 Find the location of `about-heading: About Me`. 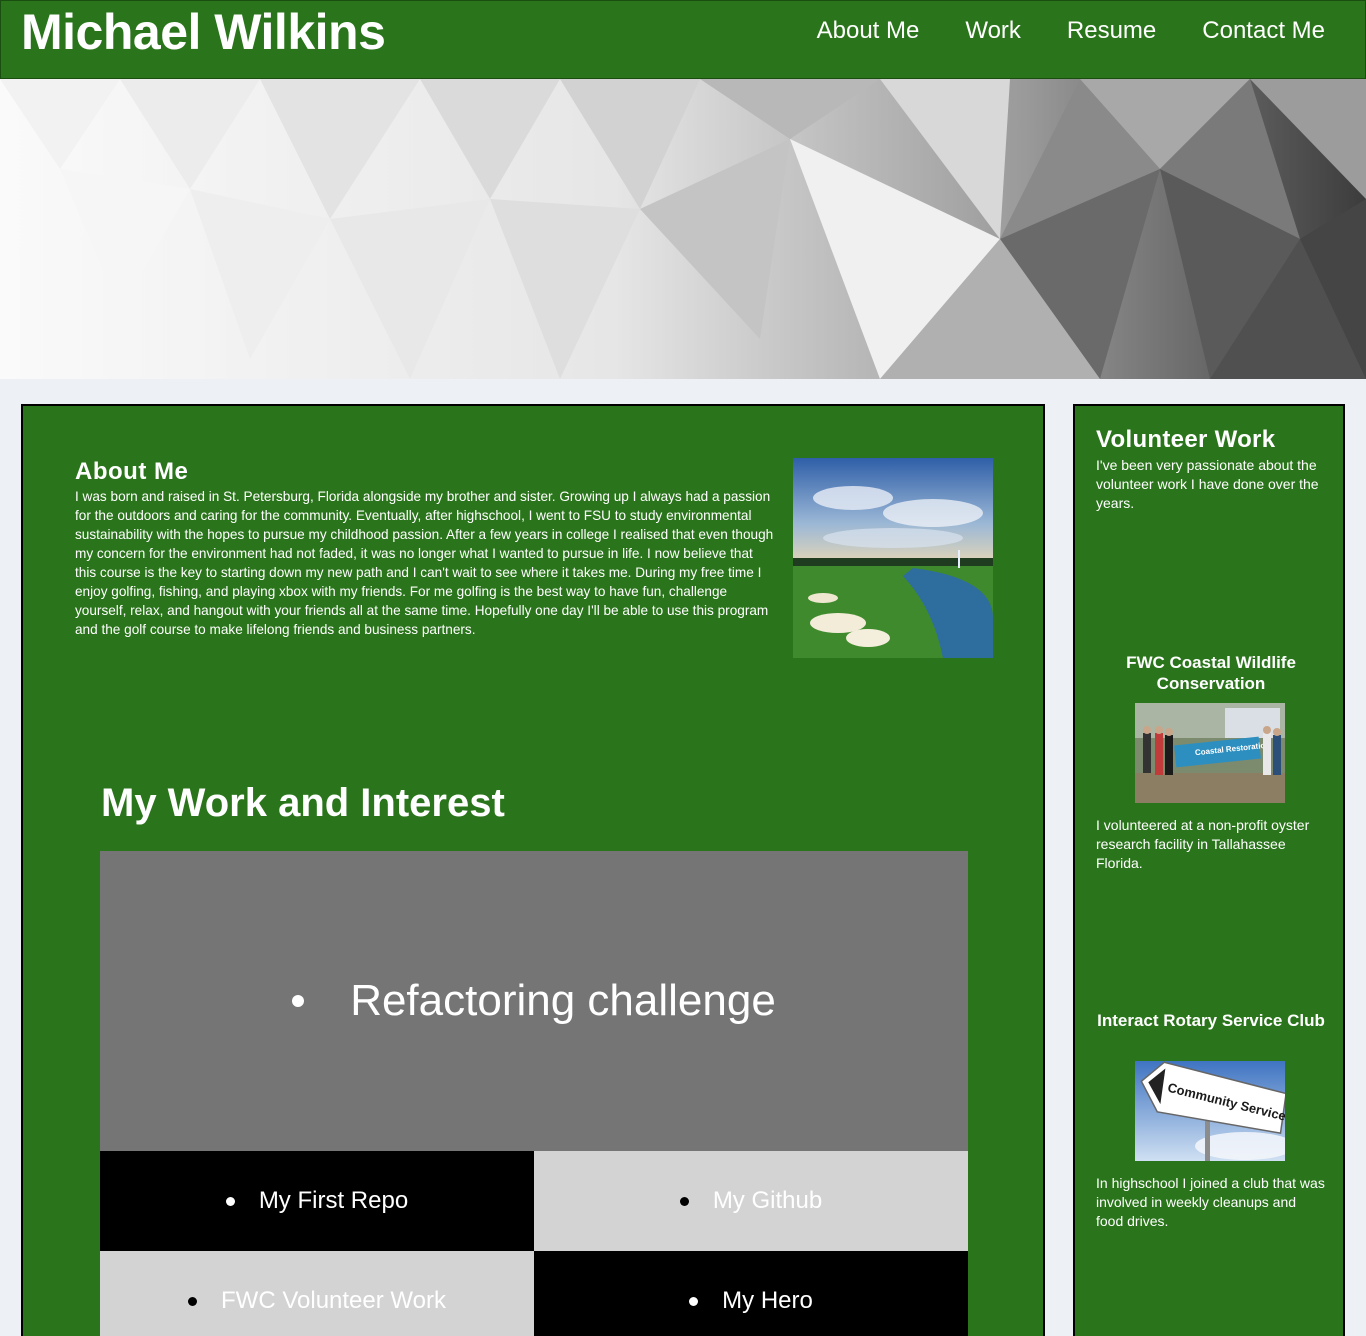

about-heading: About Me is located at coordinates (132, 471).